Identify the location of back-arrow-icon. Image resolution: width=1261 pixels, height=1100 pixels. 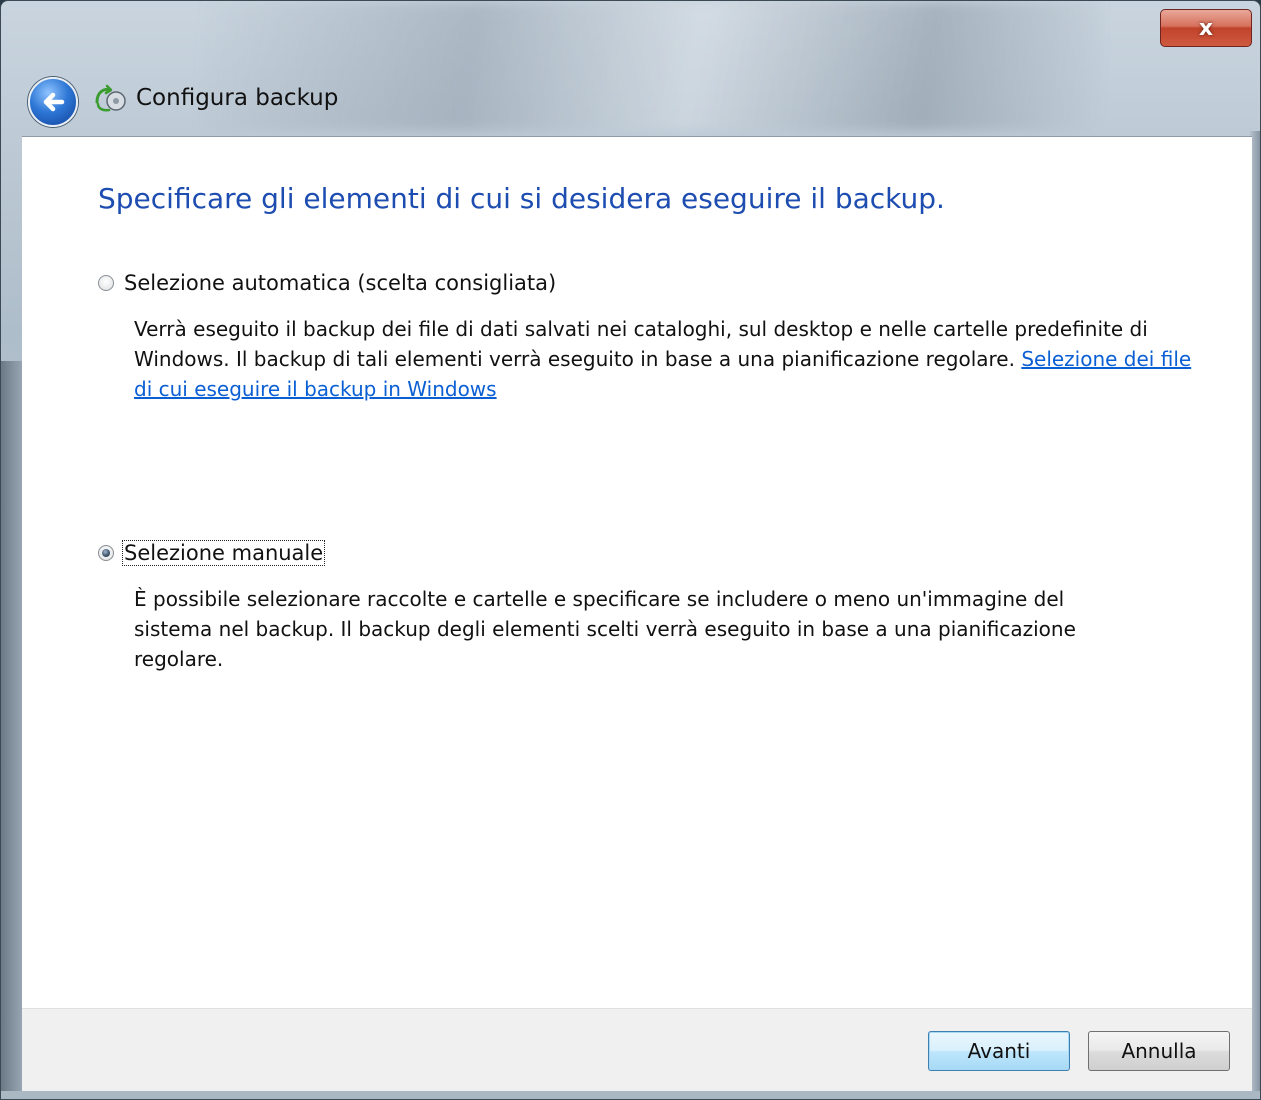
(54, 102).